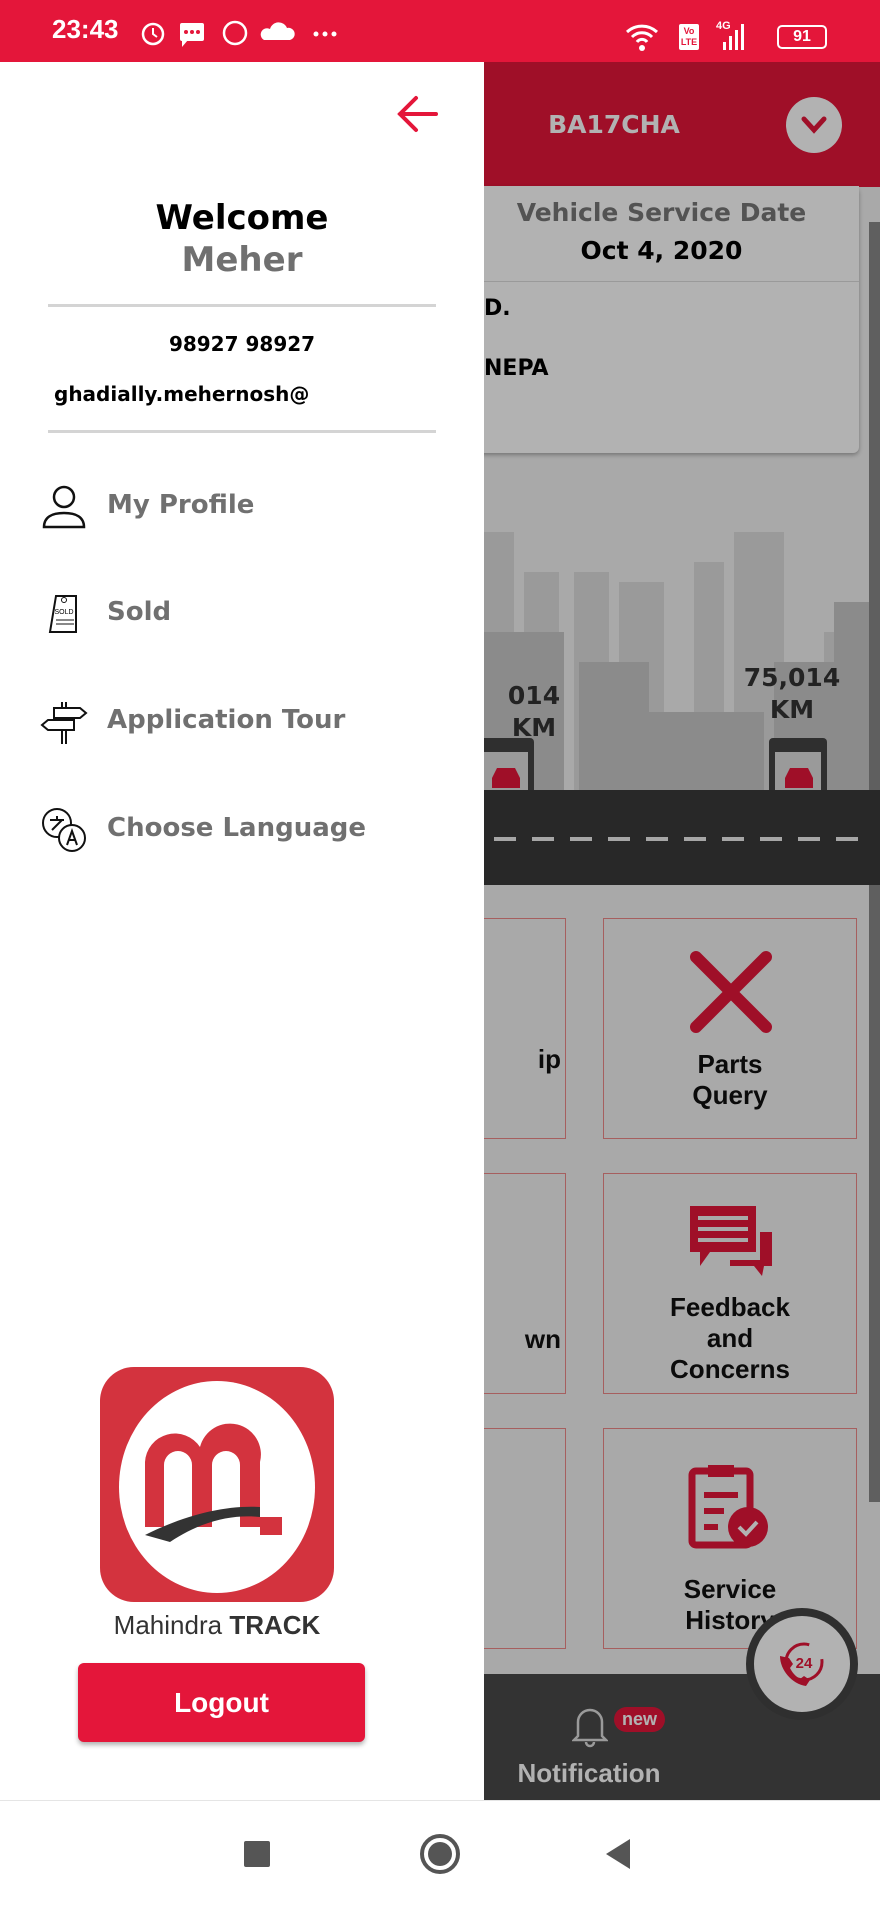  What do you see at coordinates (277, 31) in the screenshot?
I see `cloud-icon` at bounding box center [277, 31].